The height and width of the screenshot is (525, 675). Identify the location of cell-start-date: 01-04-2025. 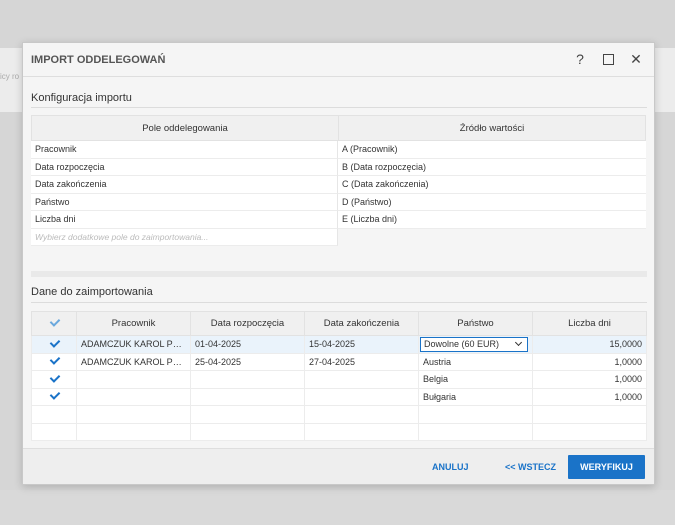
(247, 344).